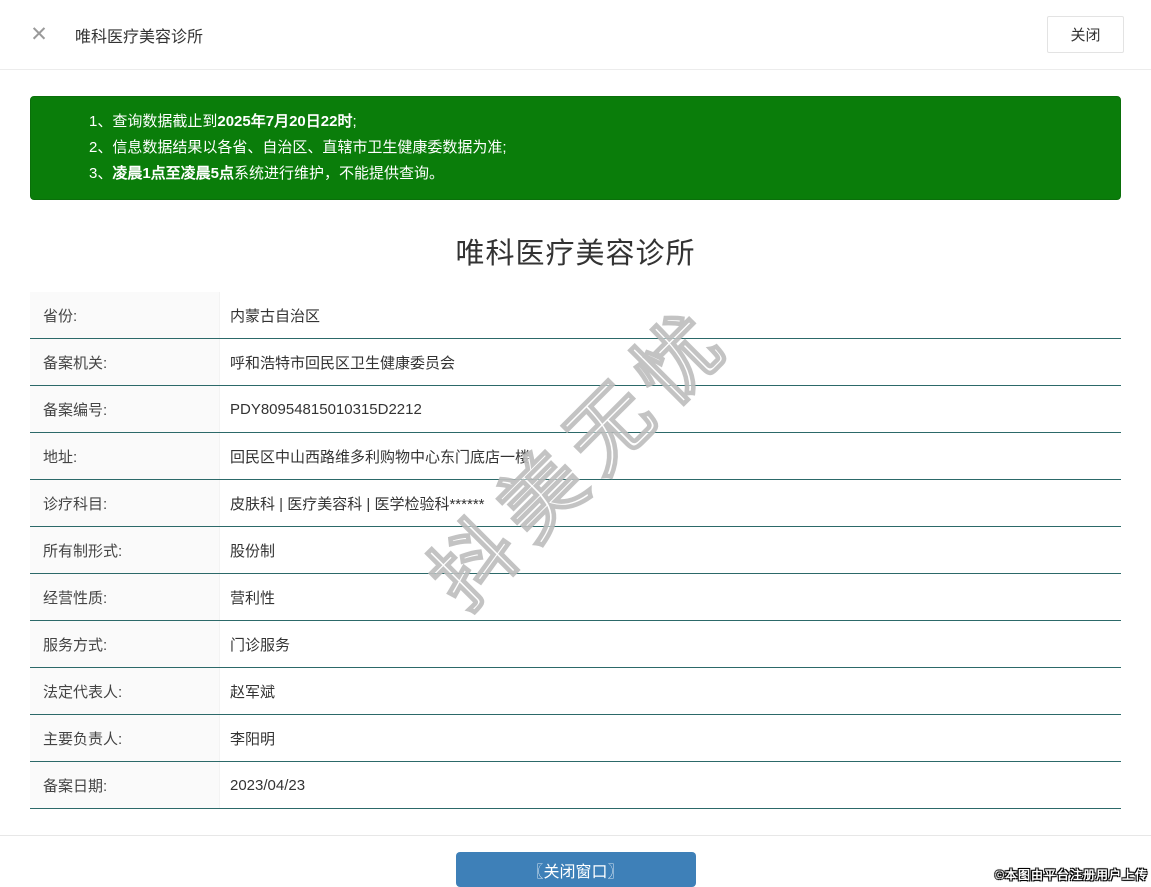 This screenshot has height=887, width=1151. What do you see at coordinates (575, 315) in the screenshot?
I see `table-row: 省份: 内蒙古自治区` at bounding box center [575, 315].